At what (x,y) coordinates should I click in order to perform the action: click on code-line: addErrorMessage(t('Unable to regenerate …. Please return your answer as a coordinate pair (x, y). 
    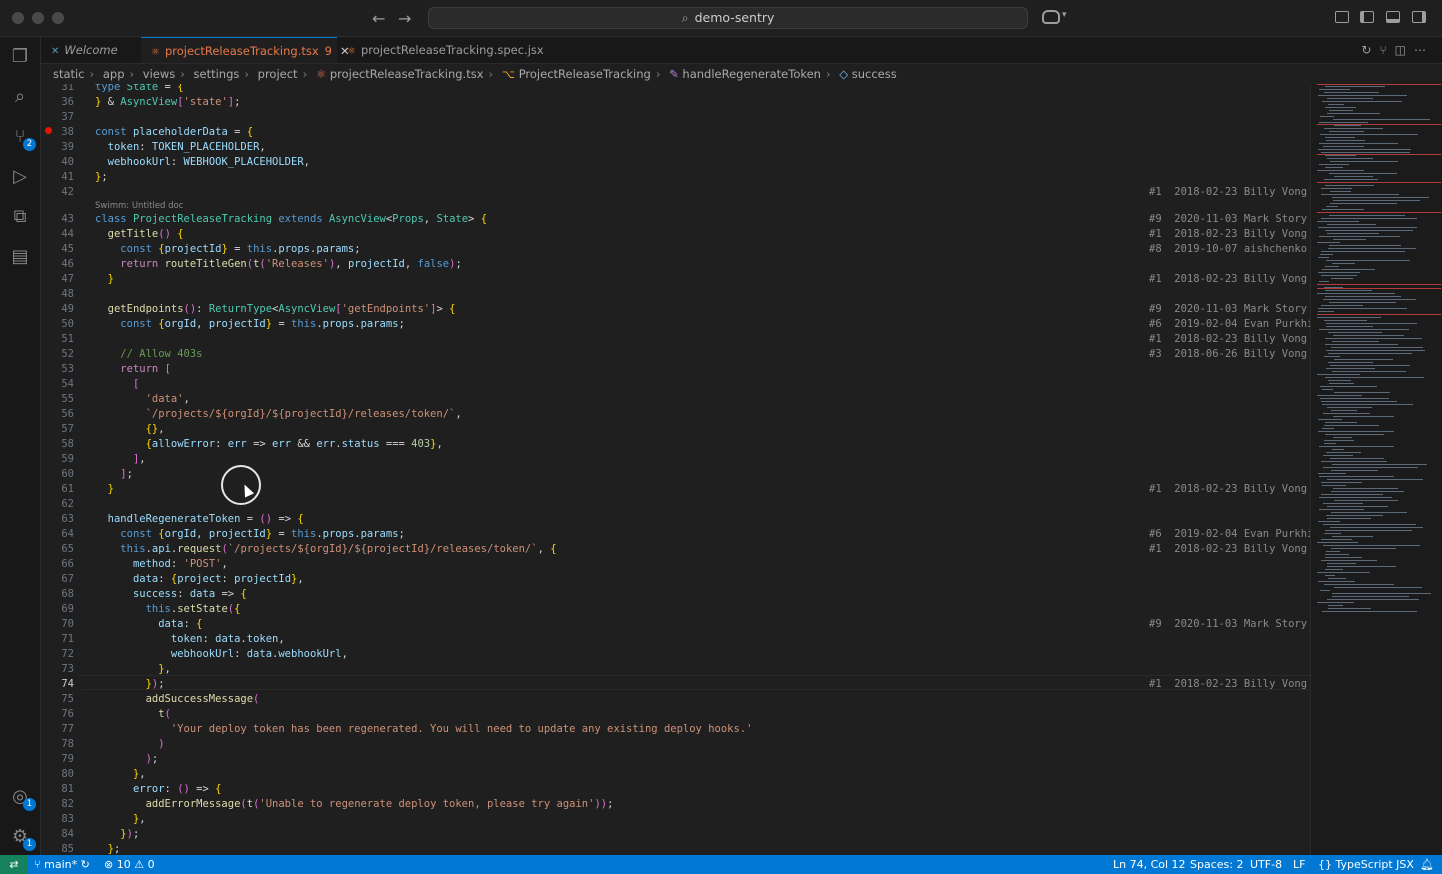
    Looking at the image, I should click on (354, 804).